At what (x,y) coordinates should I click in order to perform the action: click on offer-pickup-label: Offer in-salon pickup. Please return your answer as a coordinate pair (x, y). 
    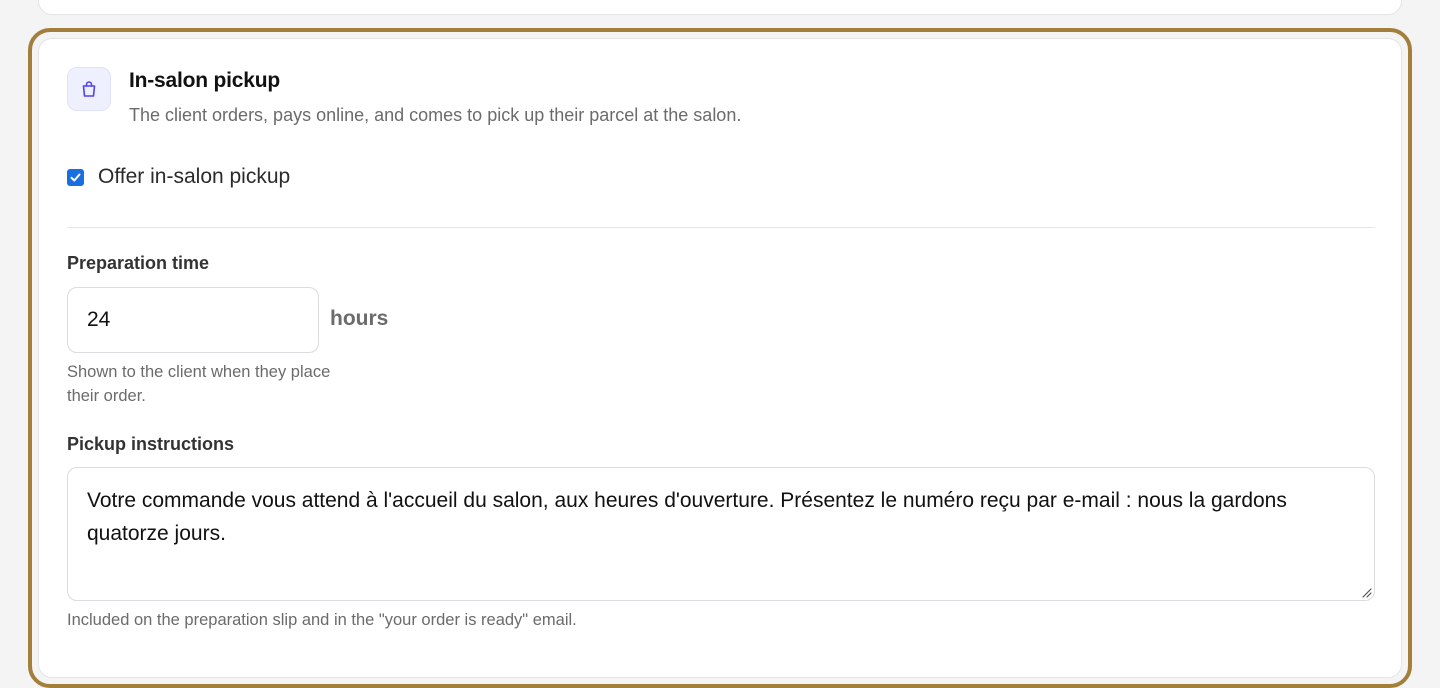
    Looking at the image, I should click on (194, 176).